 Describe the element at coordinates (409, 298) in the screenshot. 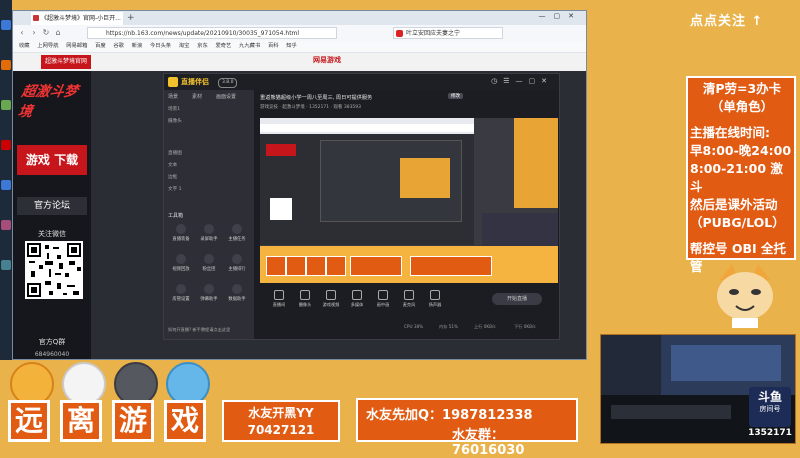

I see `control-button: 麦克风` at that location.